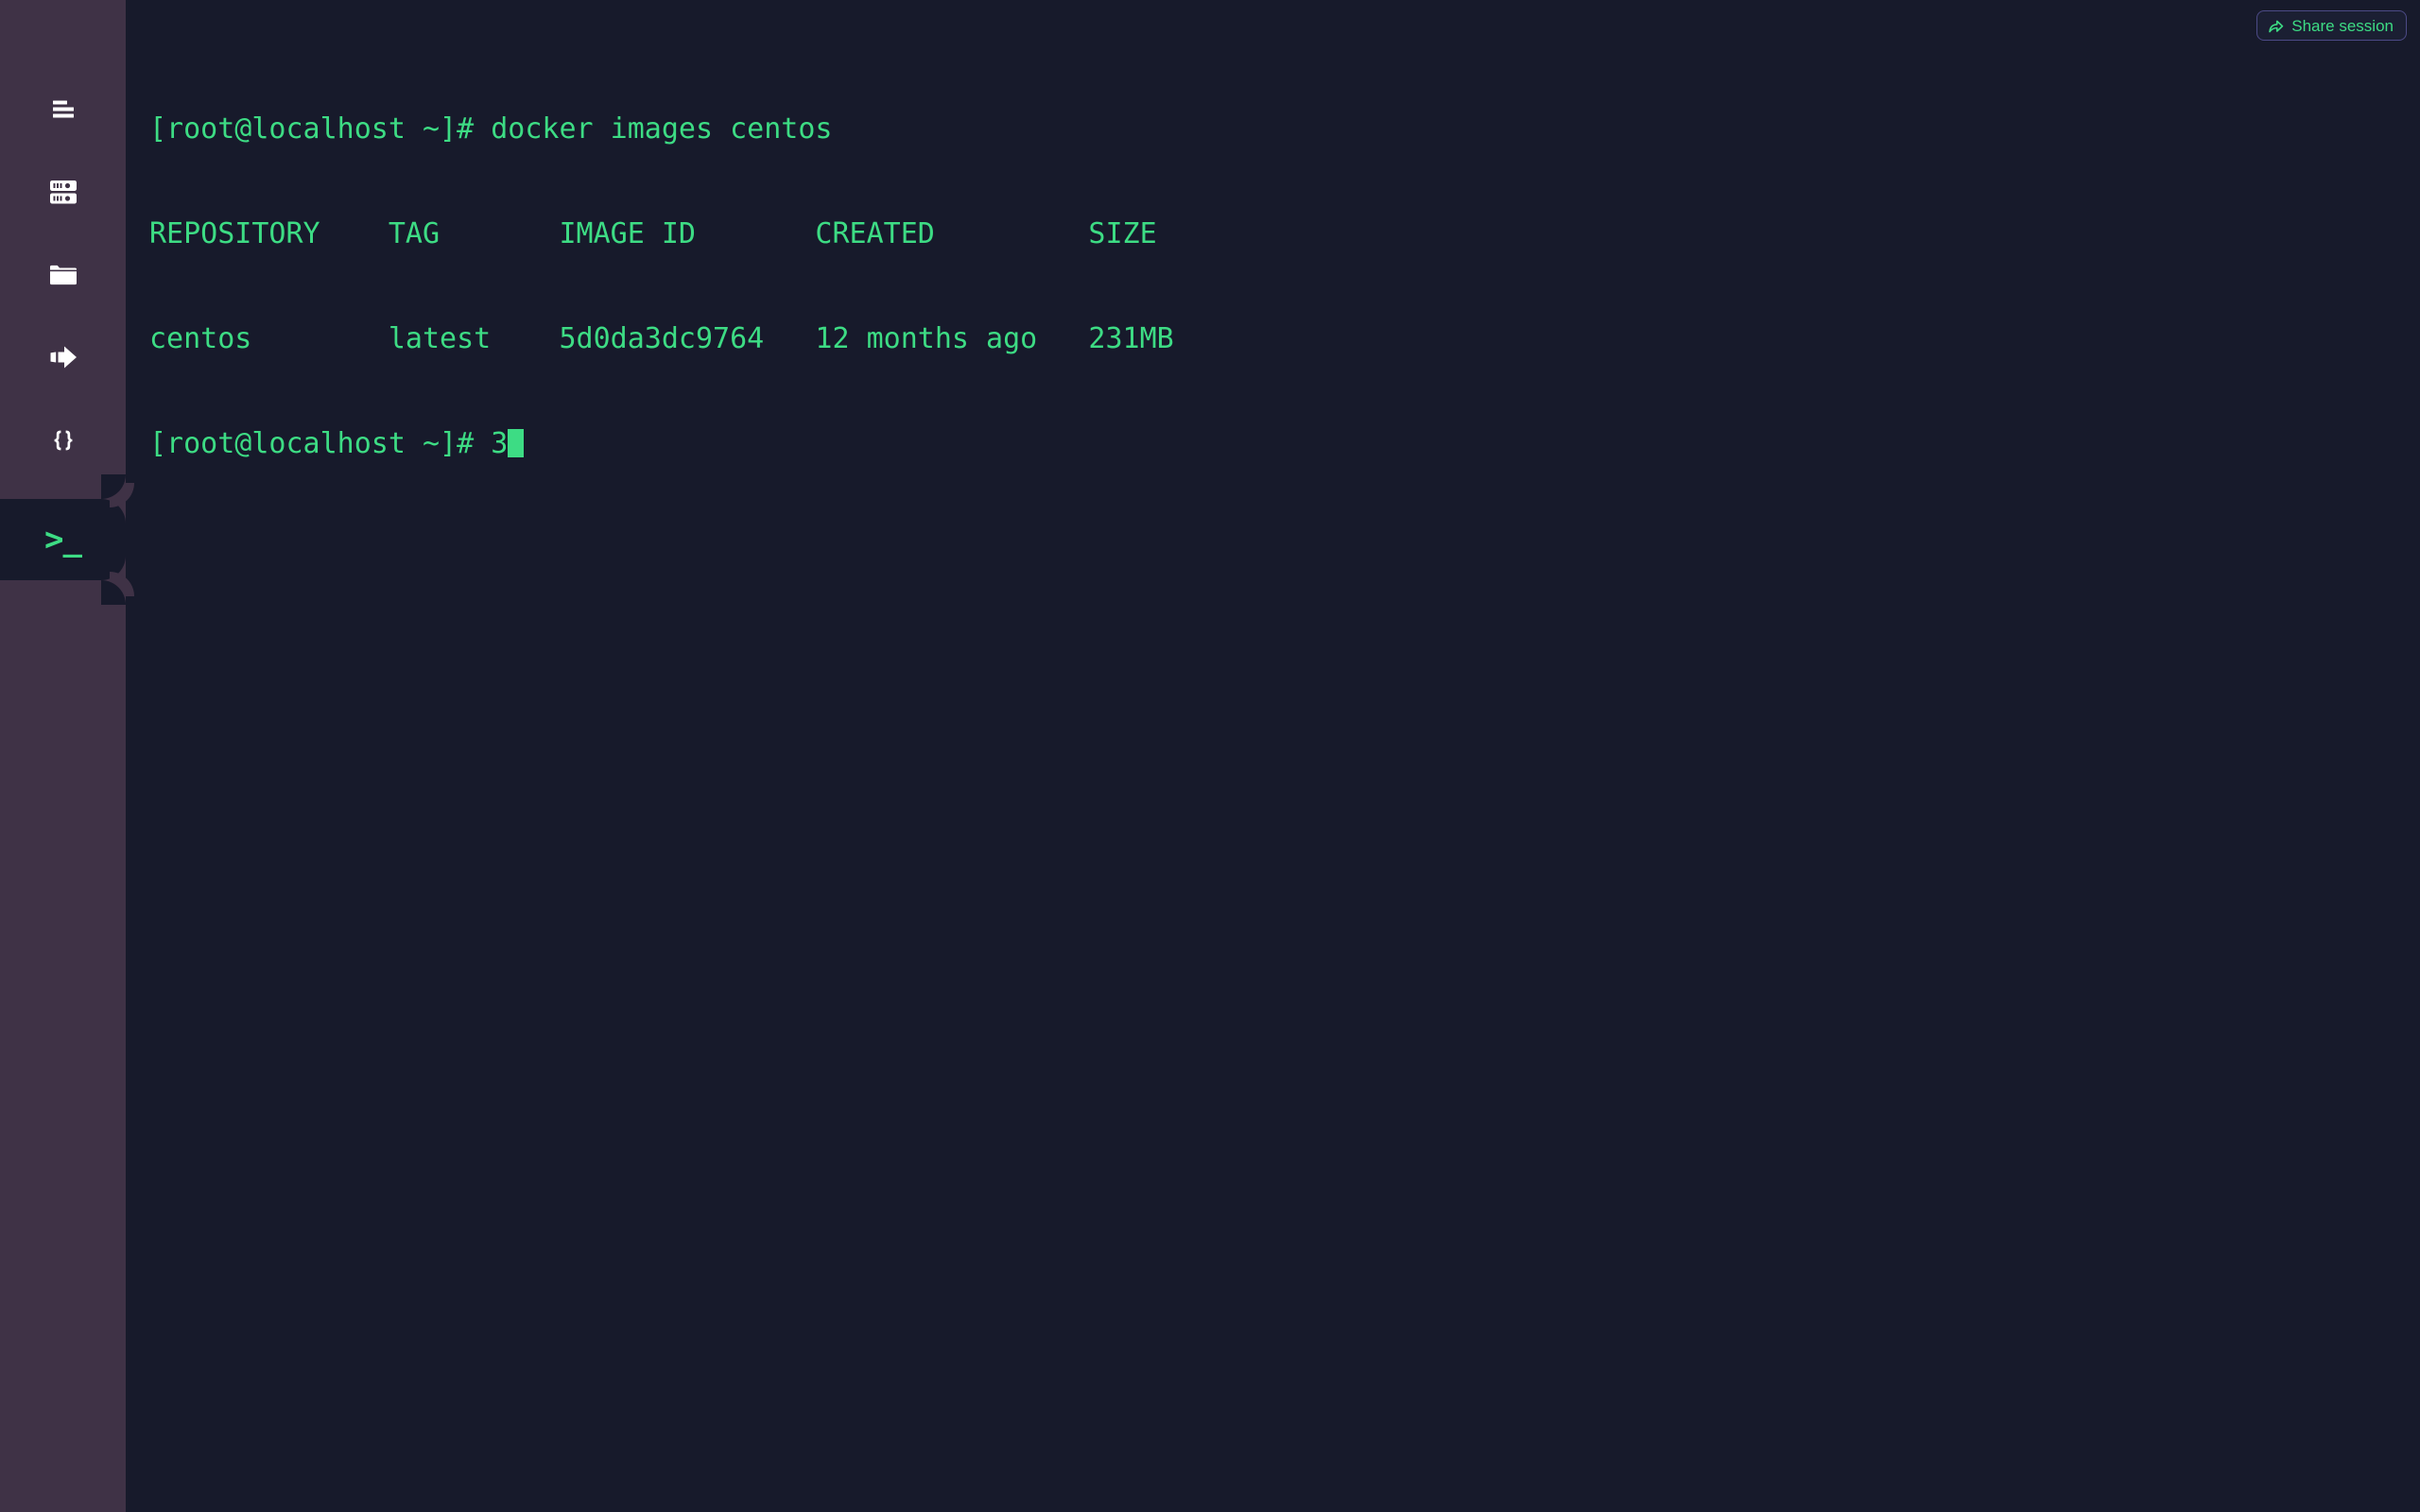 The height and width of the screenshot is (1512, 2420). What do you see at coordinates (329, 443) in the screenshot?
I see `terminal-input-text: [root@localhost ~]# 3` at bounding box center [329, 443].